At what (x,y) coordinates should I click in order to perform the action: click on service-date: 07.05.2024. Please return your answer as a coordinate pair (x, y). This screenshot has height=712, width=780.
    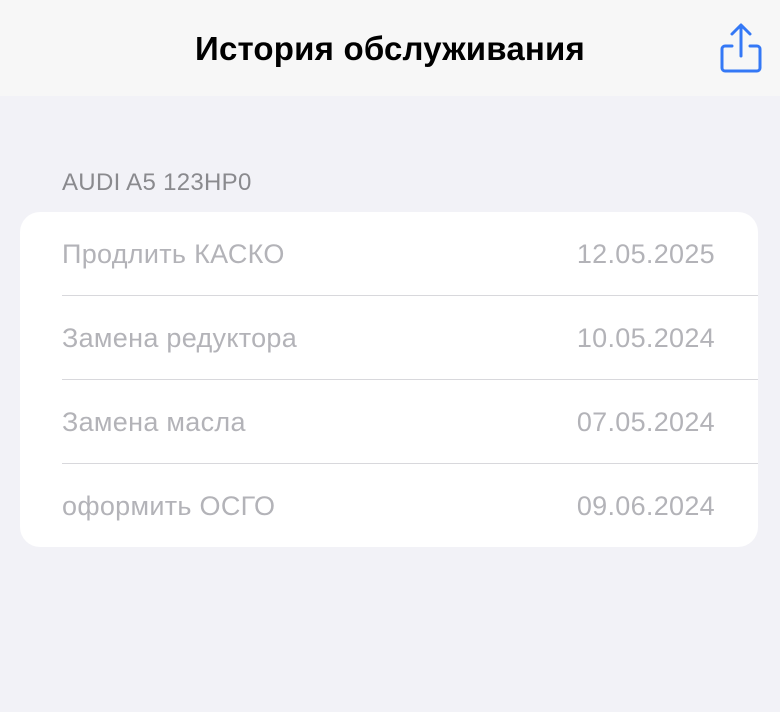
    Looking at the image, I should click on (645, 422).